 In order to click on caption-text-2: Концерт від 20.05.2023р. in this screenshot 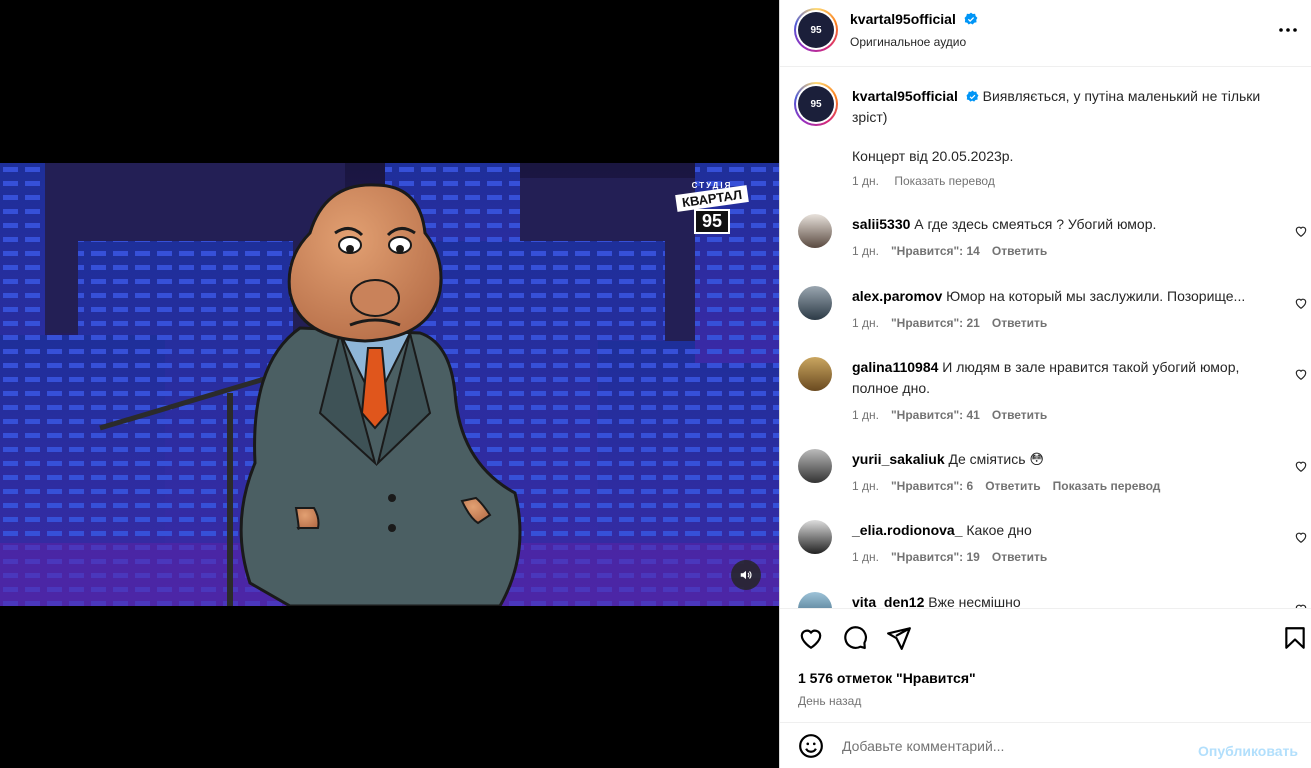, I will do `click(933, 156)`.